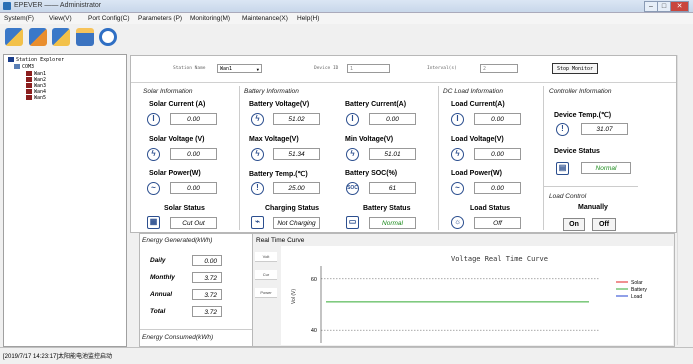 The width and height of the screenshot is (693, 364). I want to click on energy-total-label: Total, so click(158, 311).